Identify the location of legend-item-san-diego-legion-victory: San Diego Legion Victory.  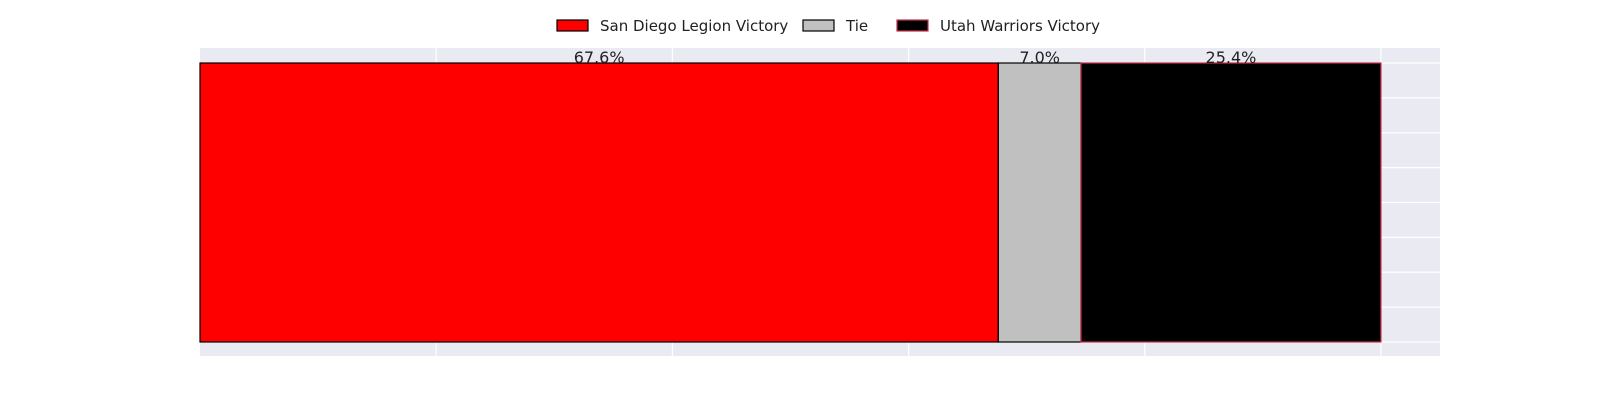
(672, 26).